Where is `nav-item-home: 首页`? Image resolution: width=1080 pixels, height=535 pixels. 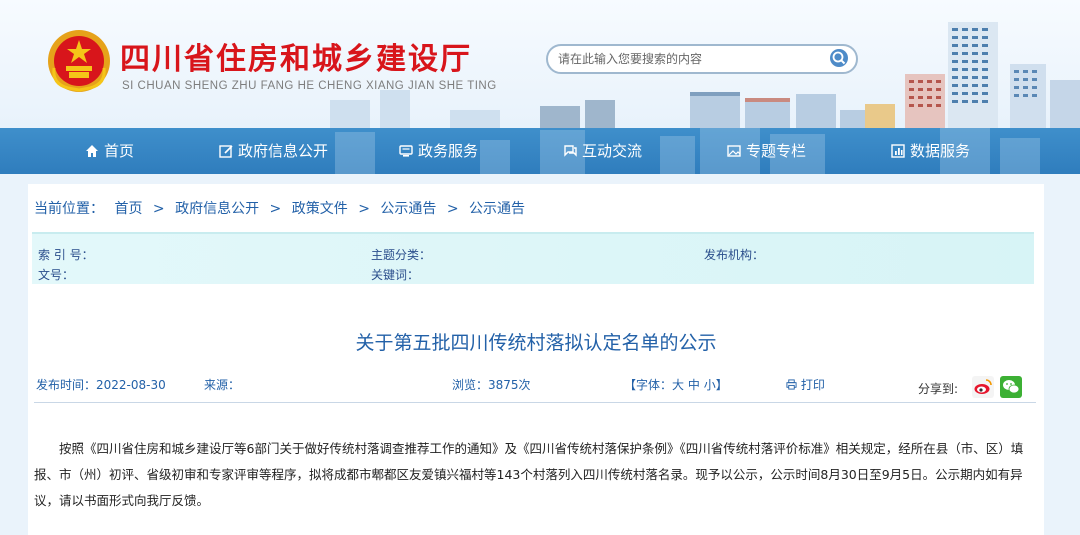
nav-item-home: 首页 is located at coordinates (109, 151).